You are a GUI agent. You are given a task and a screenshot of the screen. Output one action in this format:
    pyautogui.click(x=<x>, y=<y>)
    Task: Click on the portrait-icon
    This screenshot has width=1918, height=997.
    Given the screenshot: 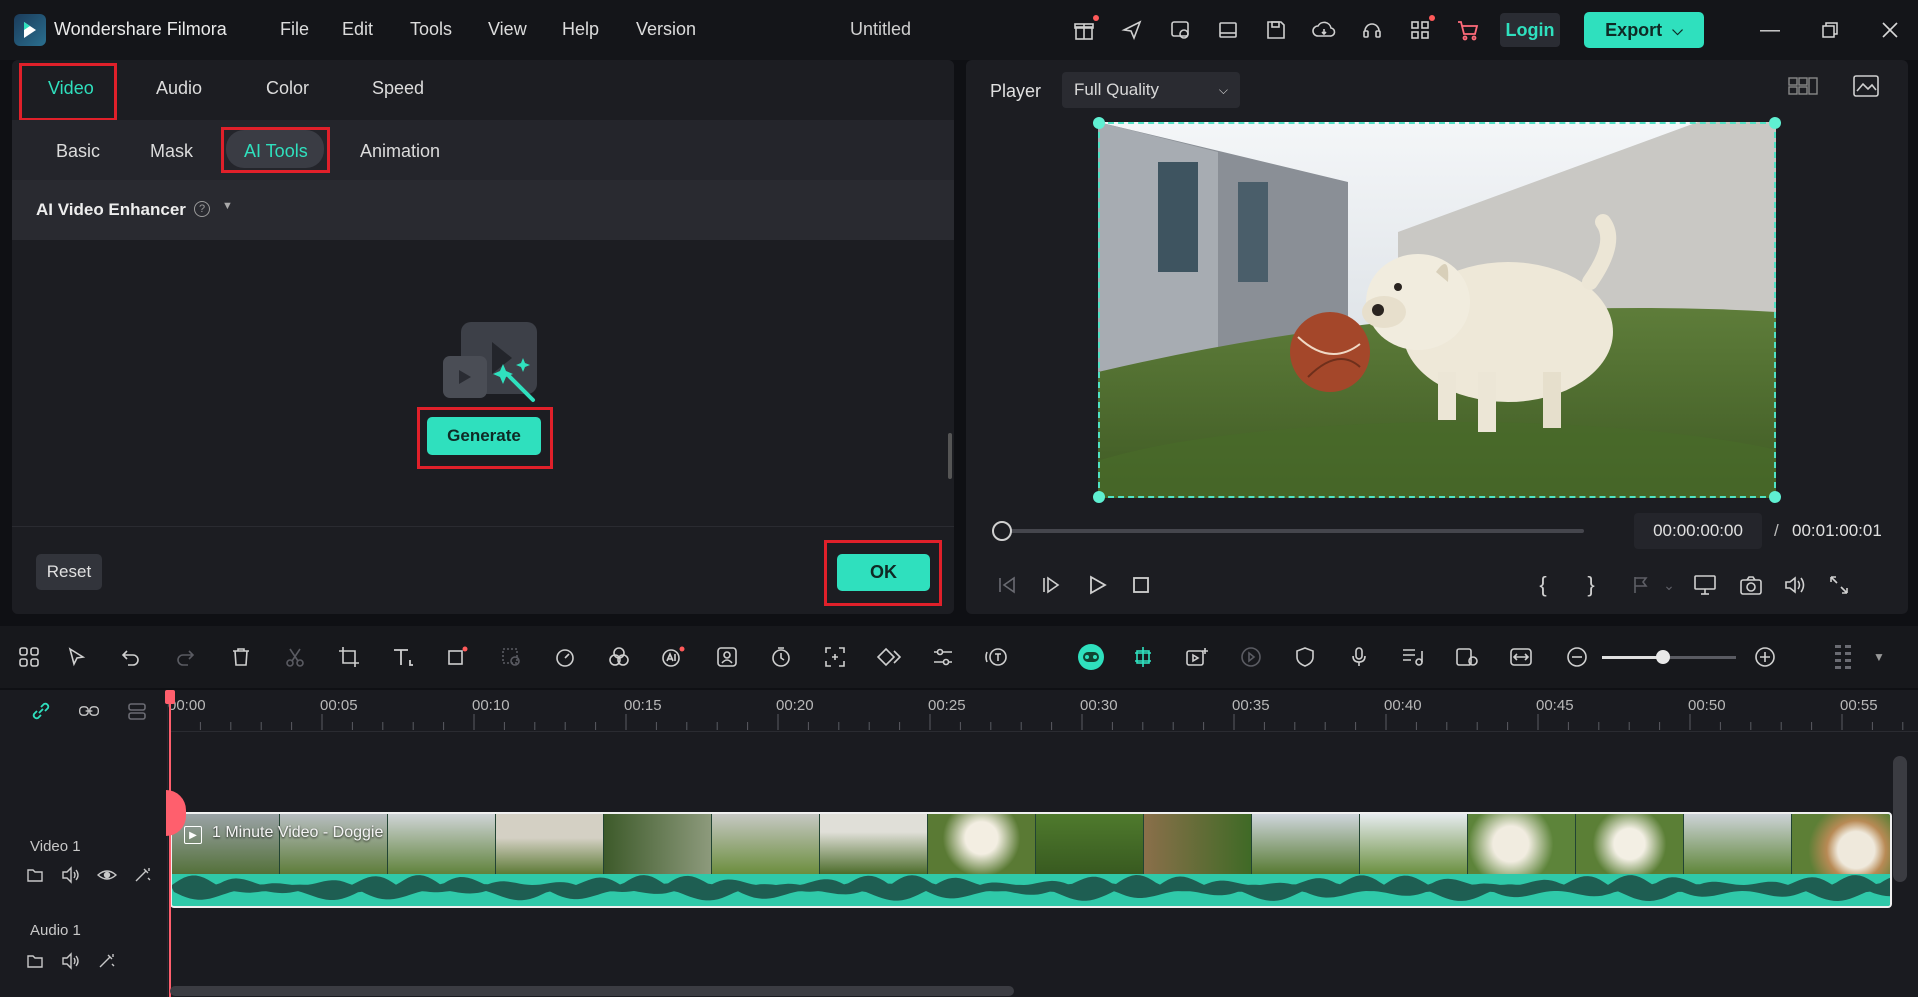 What is the action you would take?
    pyautogui.click(x=727, y=657)
    